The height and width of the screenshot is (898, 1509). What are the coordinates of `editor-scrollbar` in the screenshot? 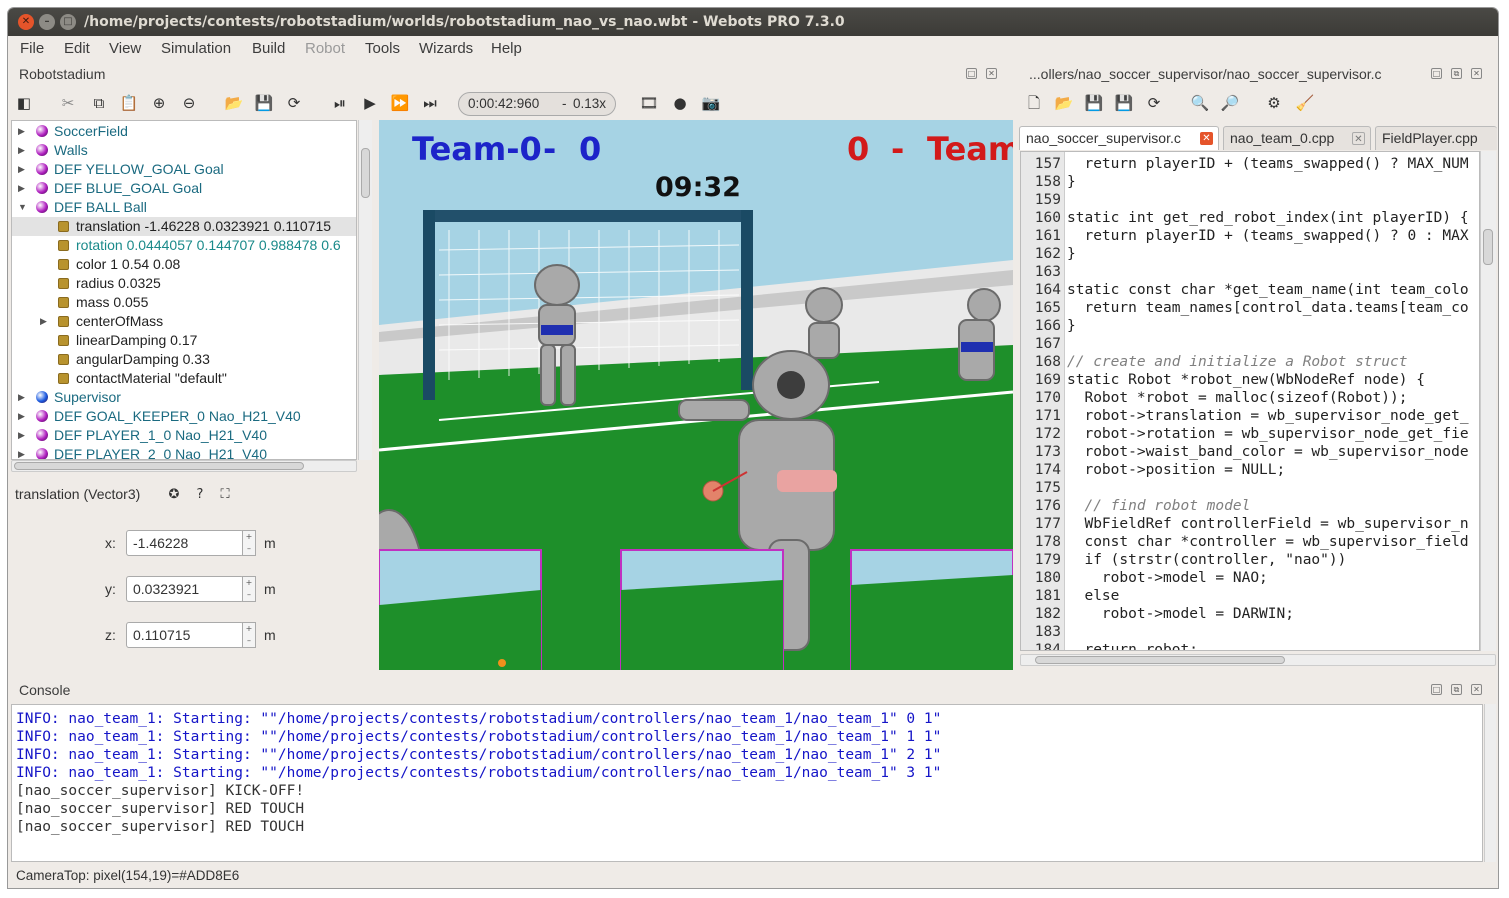 It's located at (1488, 401).